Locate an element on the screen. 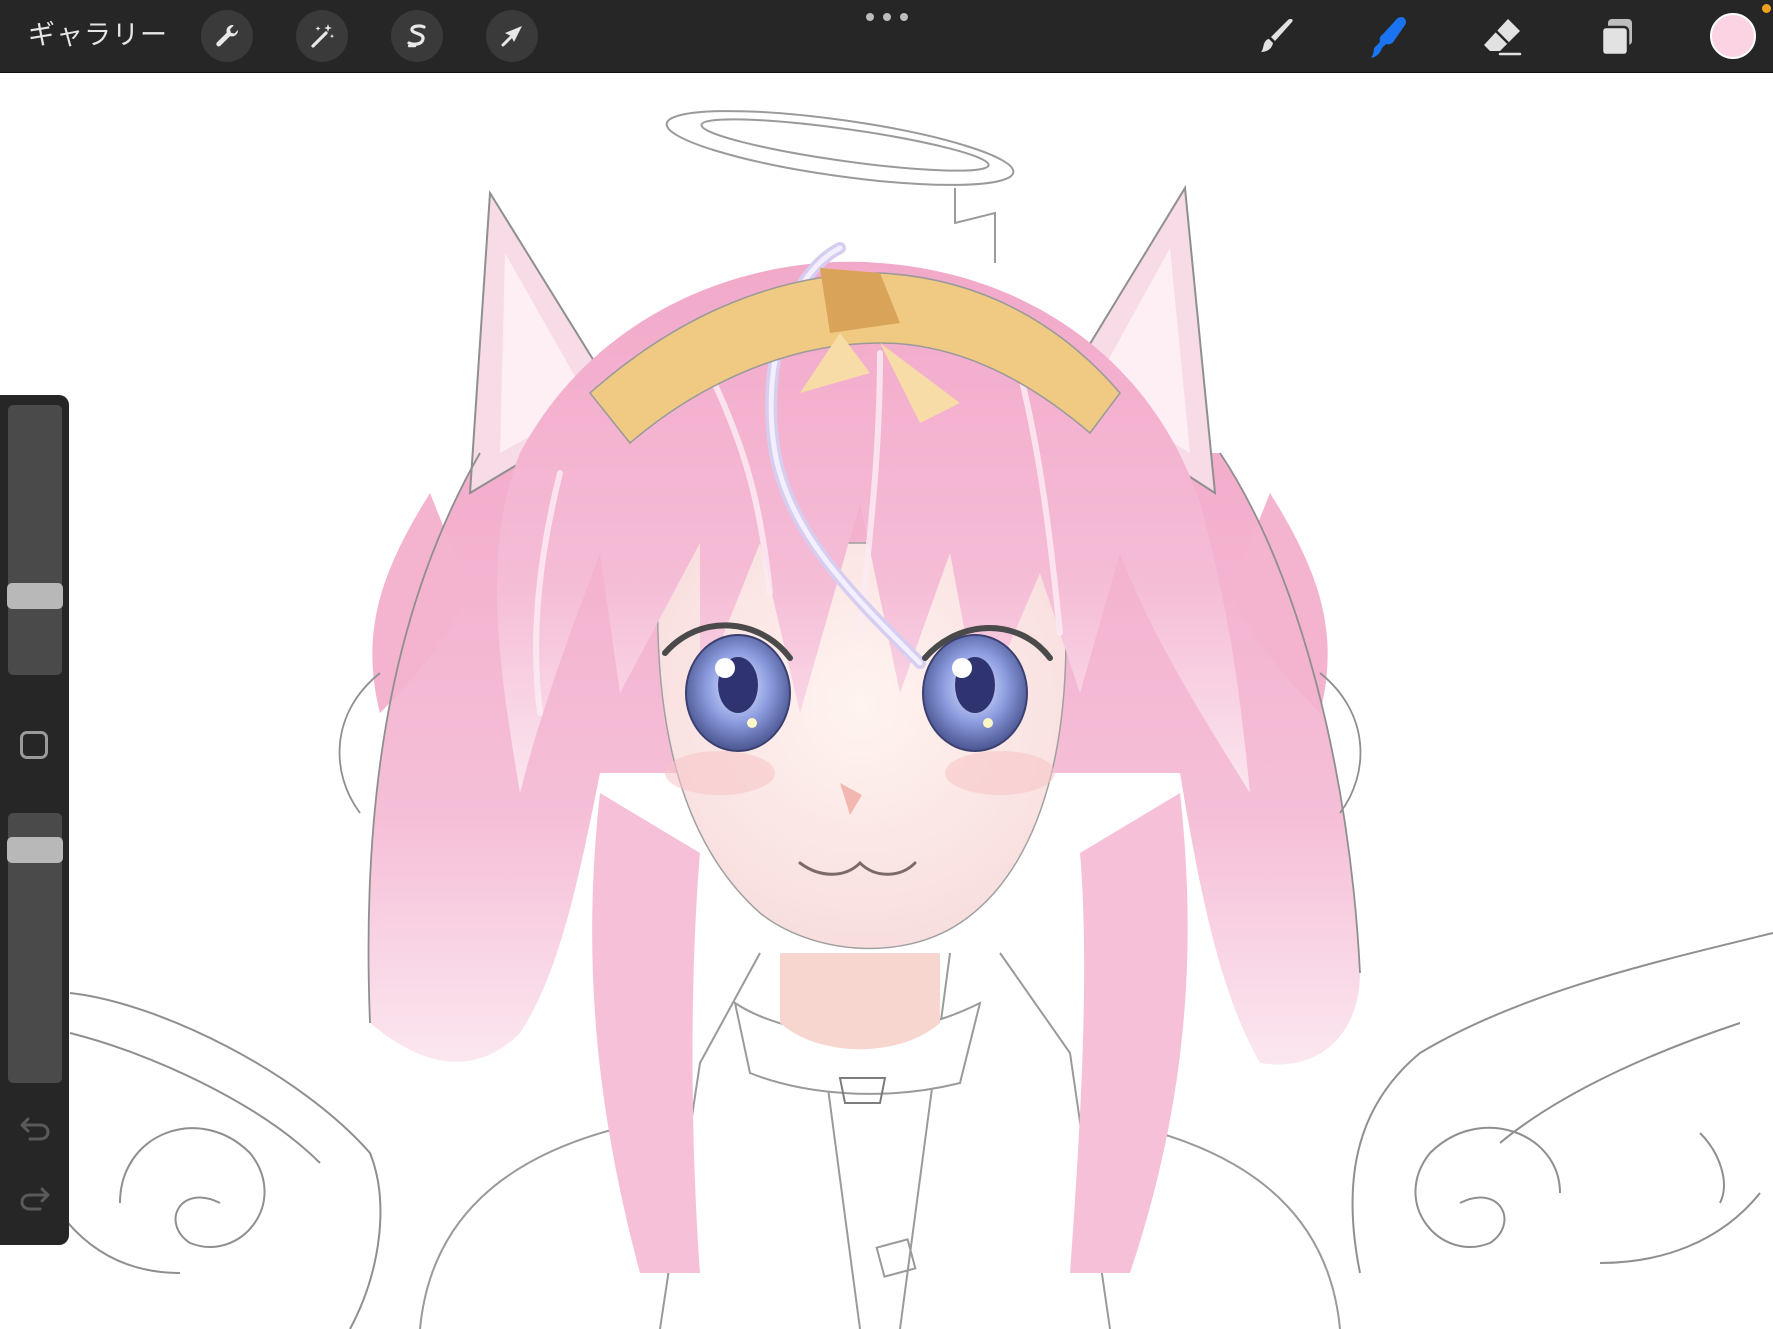  layers-icon is located at coordinates (1616, 38).